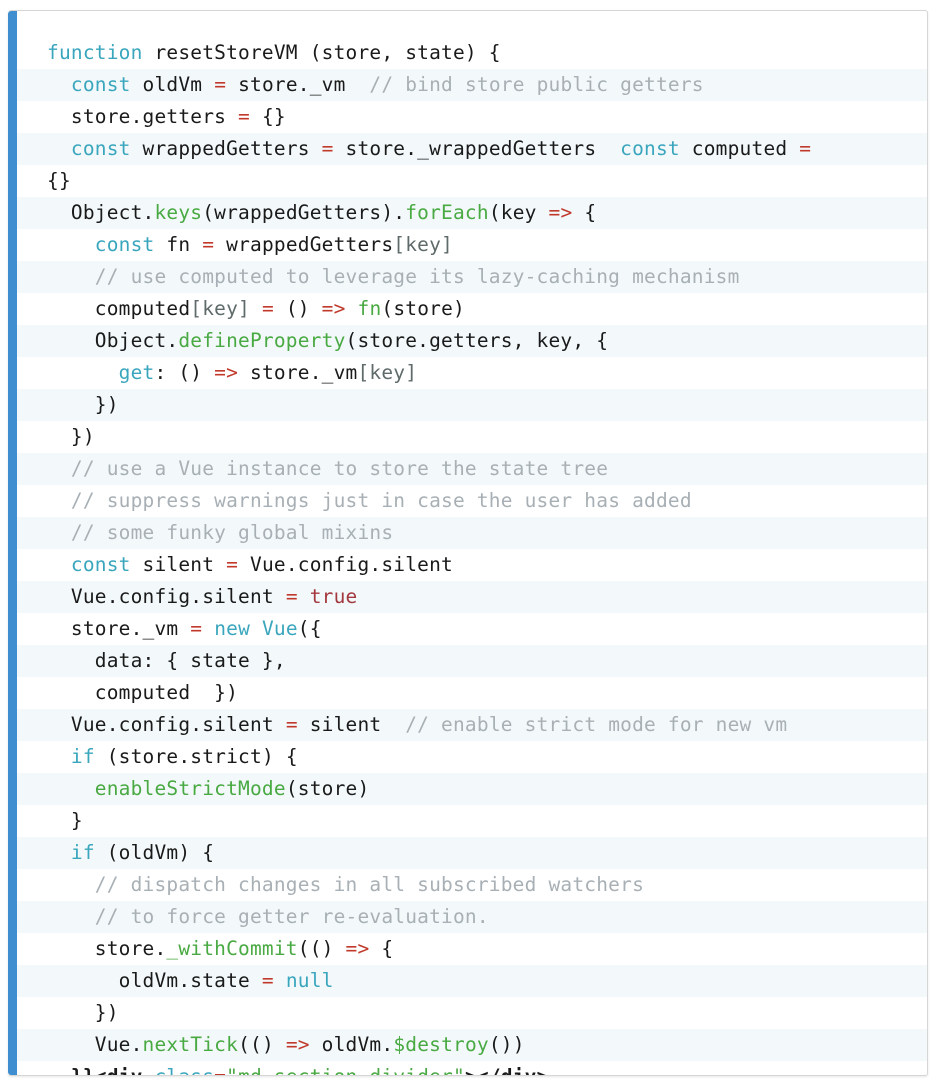 Image resolution: width=946 pixels, height=1088 pixels. Describe the element at coordinates (472, 372) in the screenshot. I see `code-line: get: () => store._vm[key]` at that location.